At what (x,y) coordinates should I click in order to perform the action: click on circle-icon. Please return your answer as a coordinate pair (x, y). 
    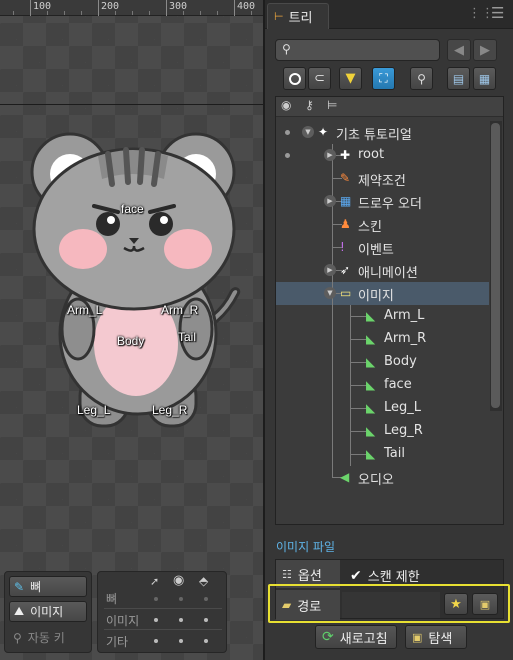
    Looking at the image, I should click on (294, 78).